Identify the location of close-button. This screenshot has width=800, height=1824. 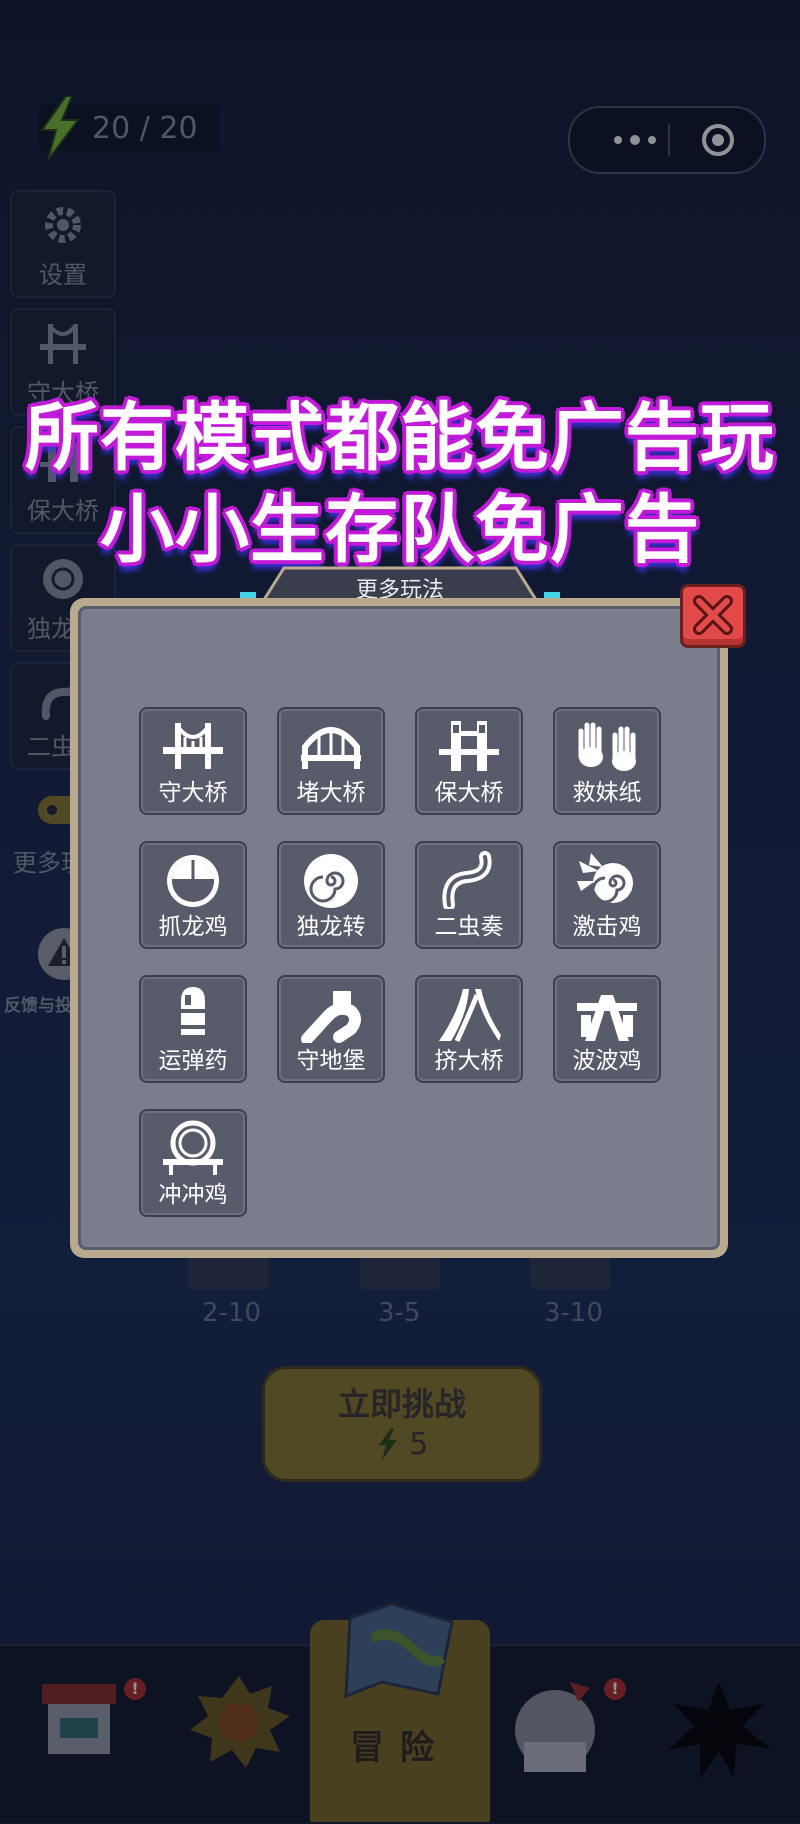
(713, 616).